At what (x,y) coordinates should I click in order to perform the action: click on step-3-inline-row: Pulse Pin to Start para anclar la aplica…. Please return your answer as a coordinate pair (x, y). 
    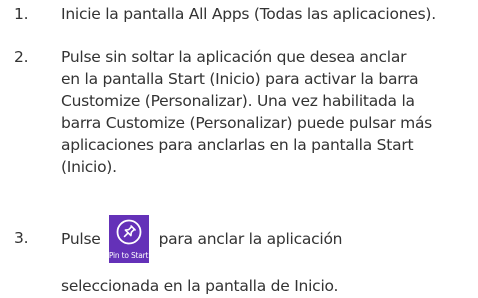
    Looking at the image, I should click on (201, 238).